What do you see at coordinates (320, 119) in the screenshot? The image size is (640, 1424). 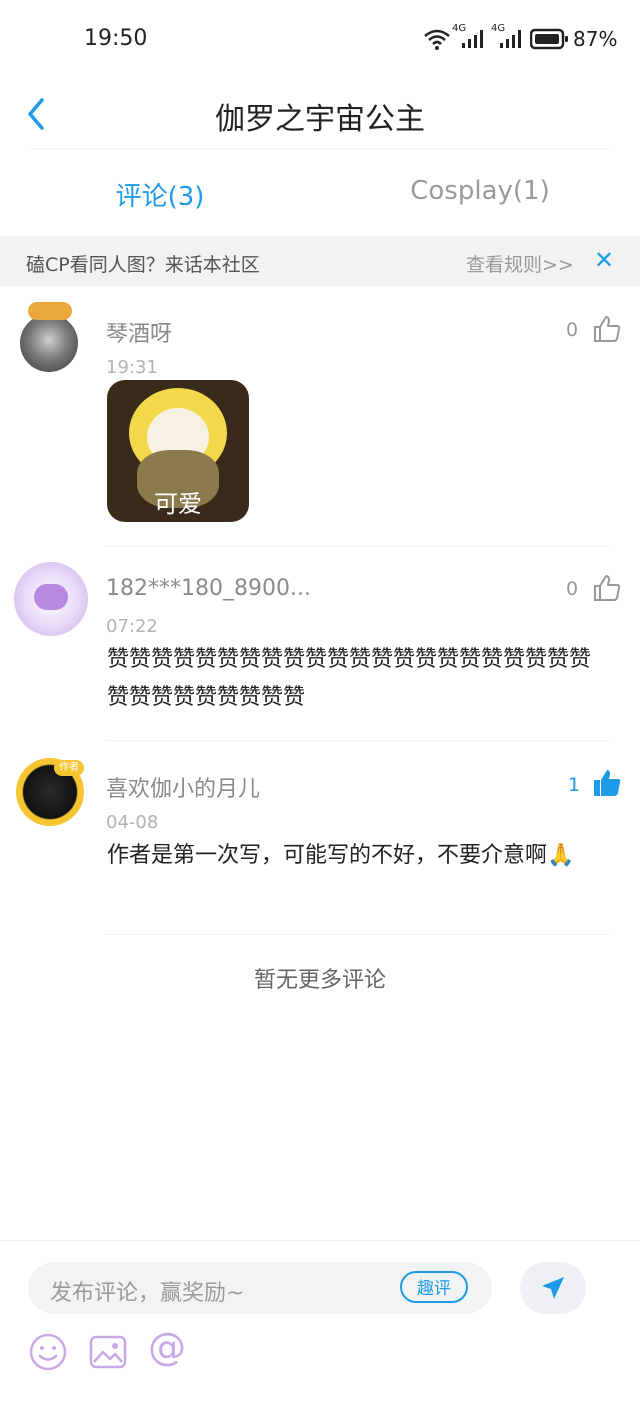 I see `page-title: 伽罗之宇宙公主` at bounding box center [320, 119].